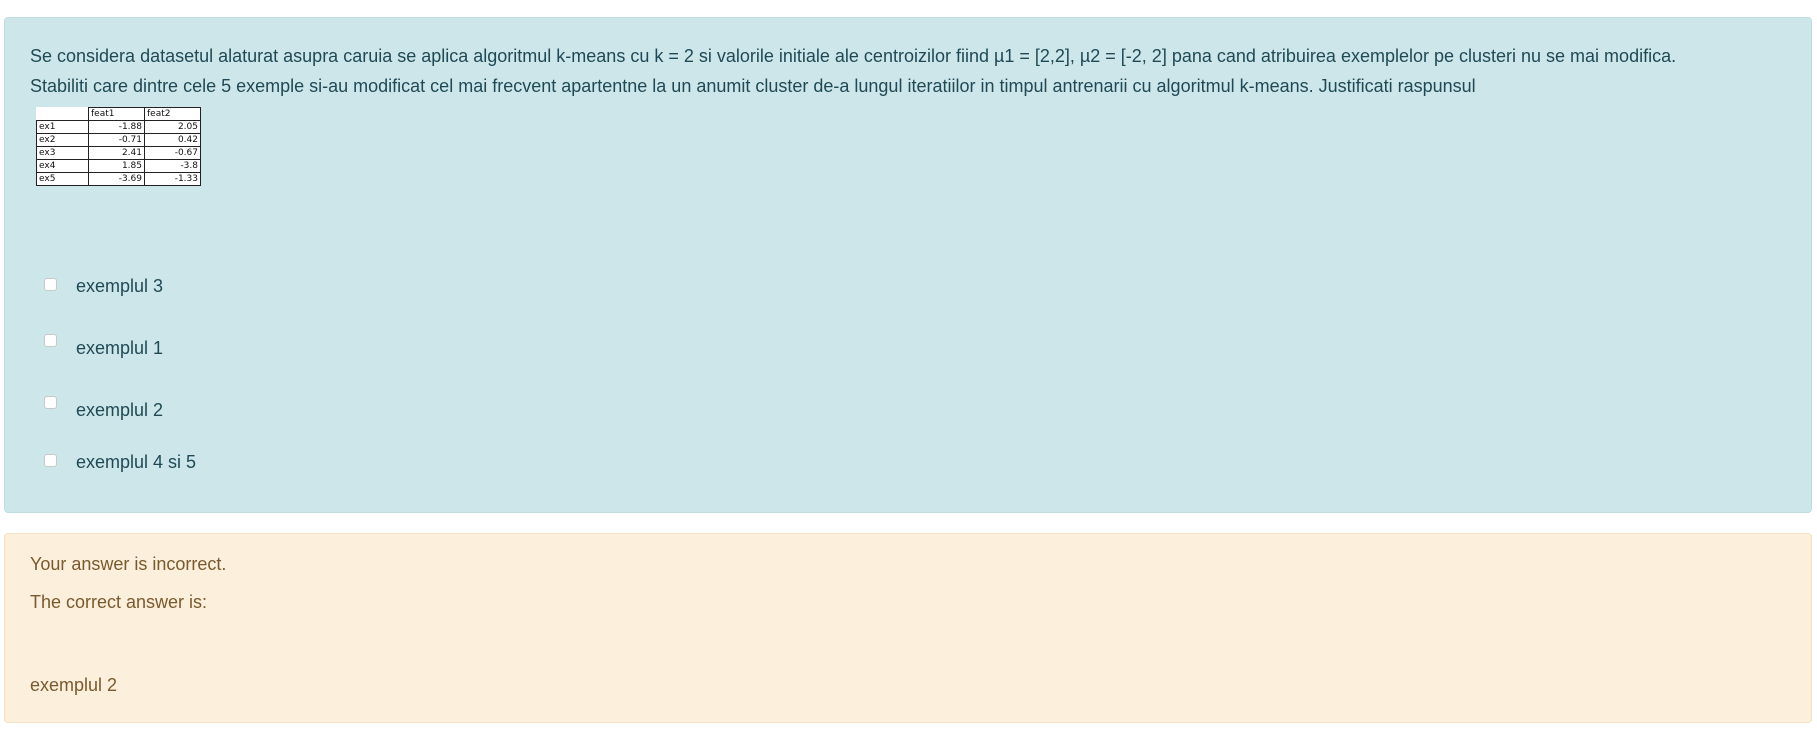 This screenshot has width=1817, height=741. I want to click on table-cell-feat1: -0.71, so click(116, 140).